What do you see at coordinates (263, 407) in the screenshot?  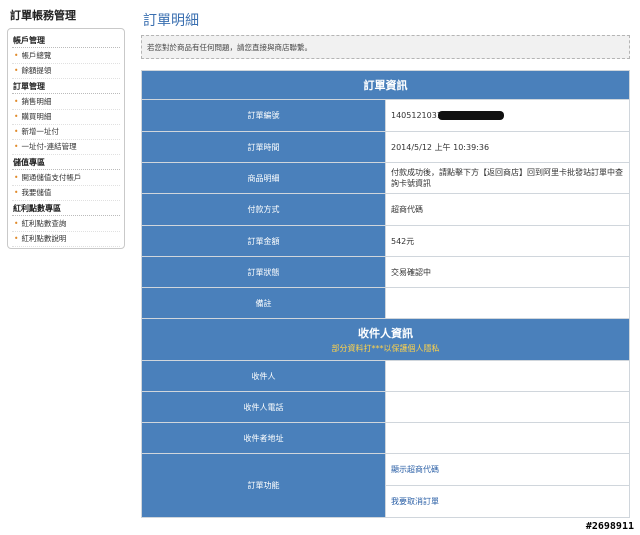 I see `recipient-phone-label: 收件人電話` at bounding box center [263, 407].